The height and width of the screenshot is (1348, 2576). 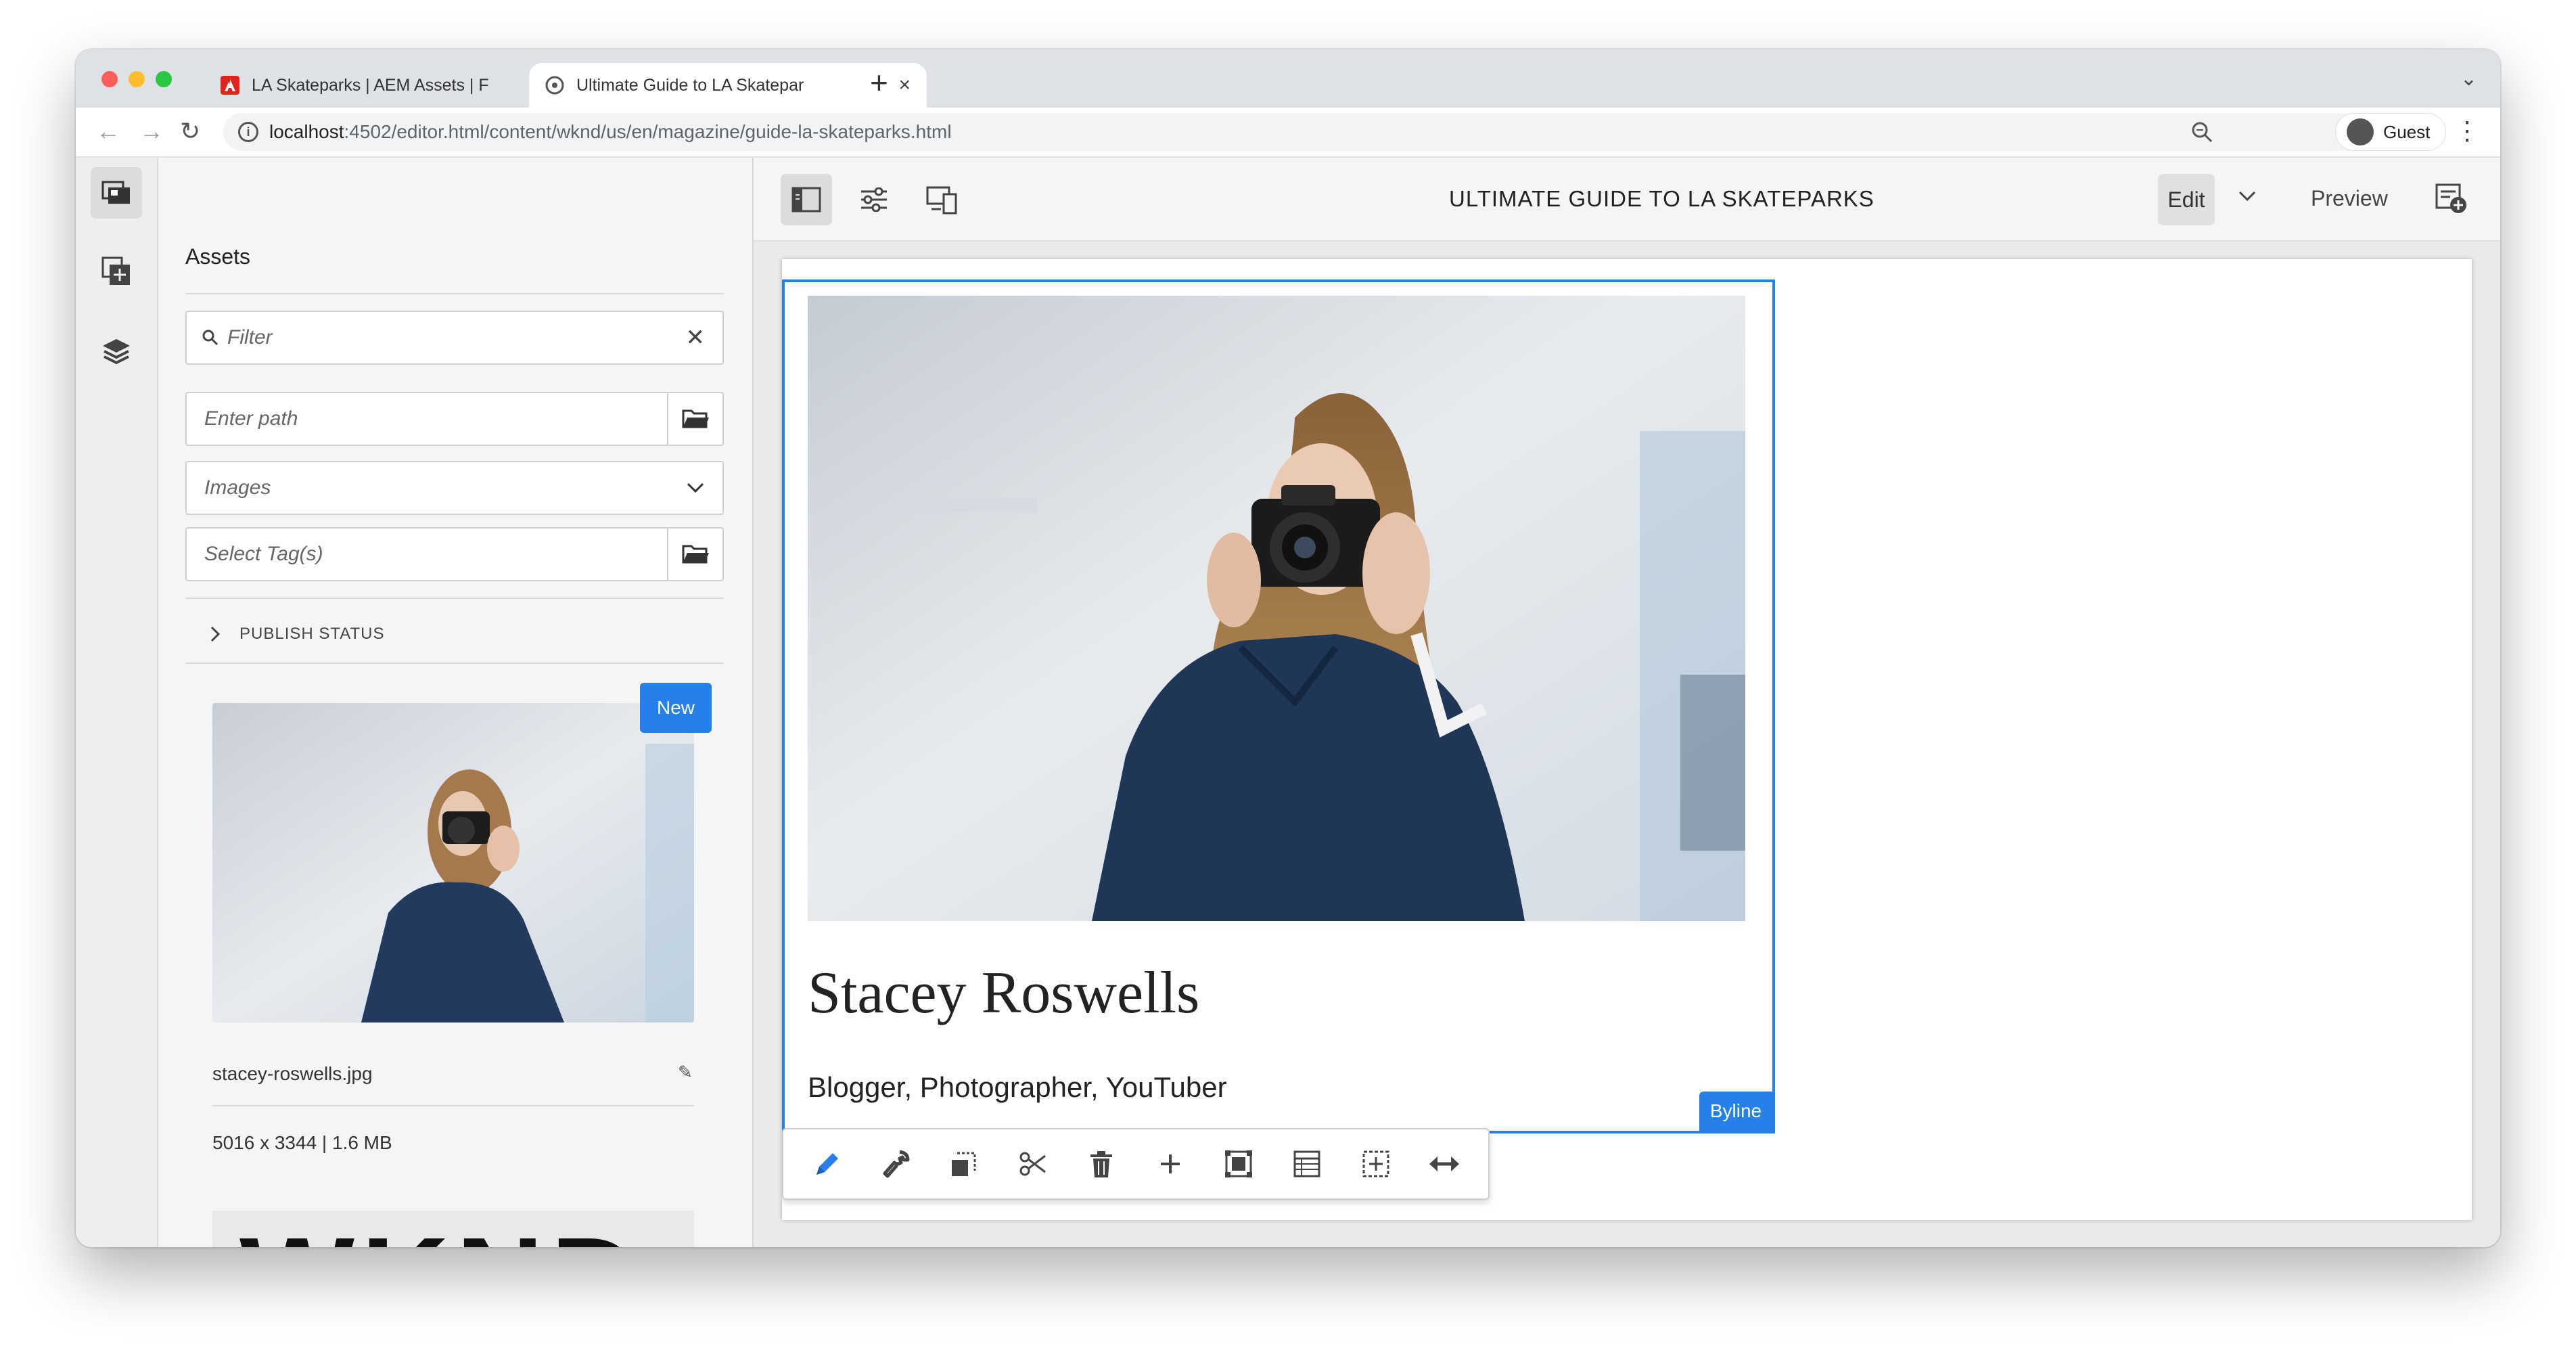 What do you see at coordinates (1004, 993) in the screenshot?
I see `byline-name: Stacey Roswells` at bounding box center [1004, 993].